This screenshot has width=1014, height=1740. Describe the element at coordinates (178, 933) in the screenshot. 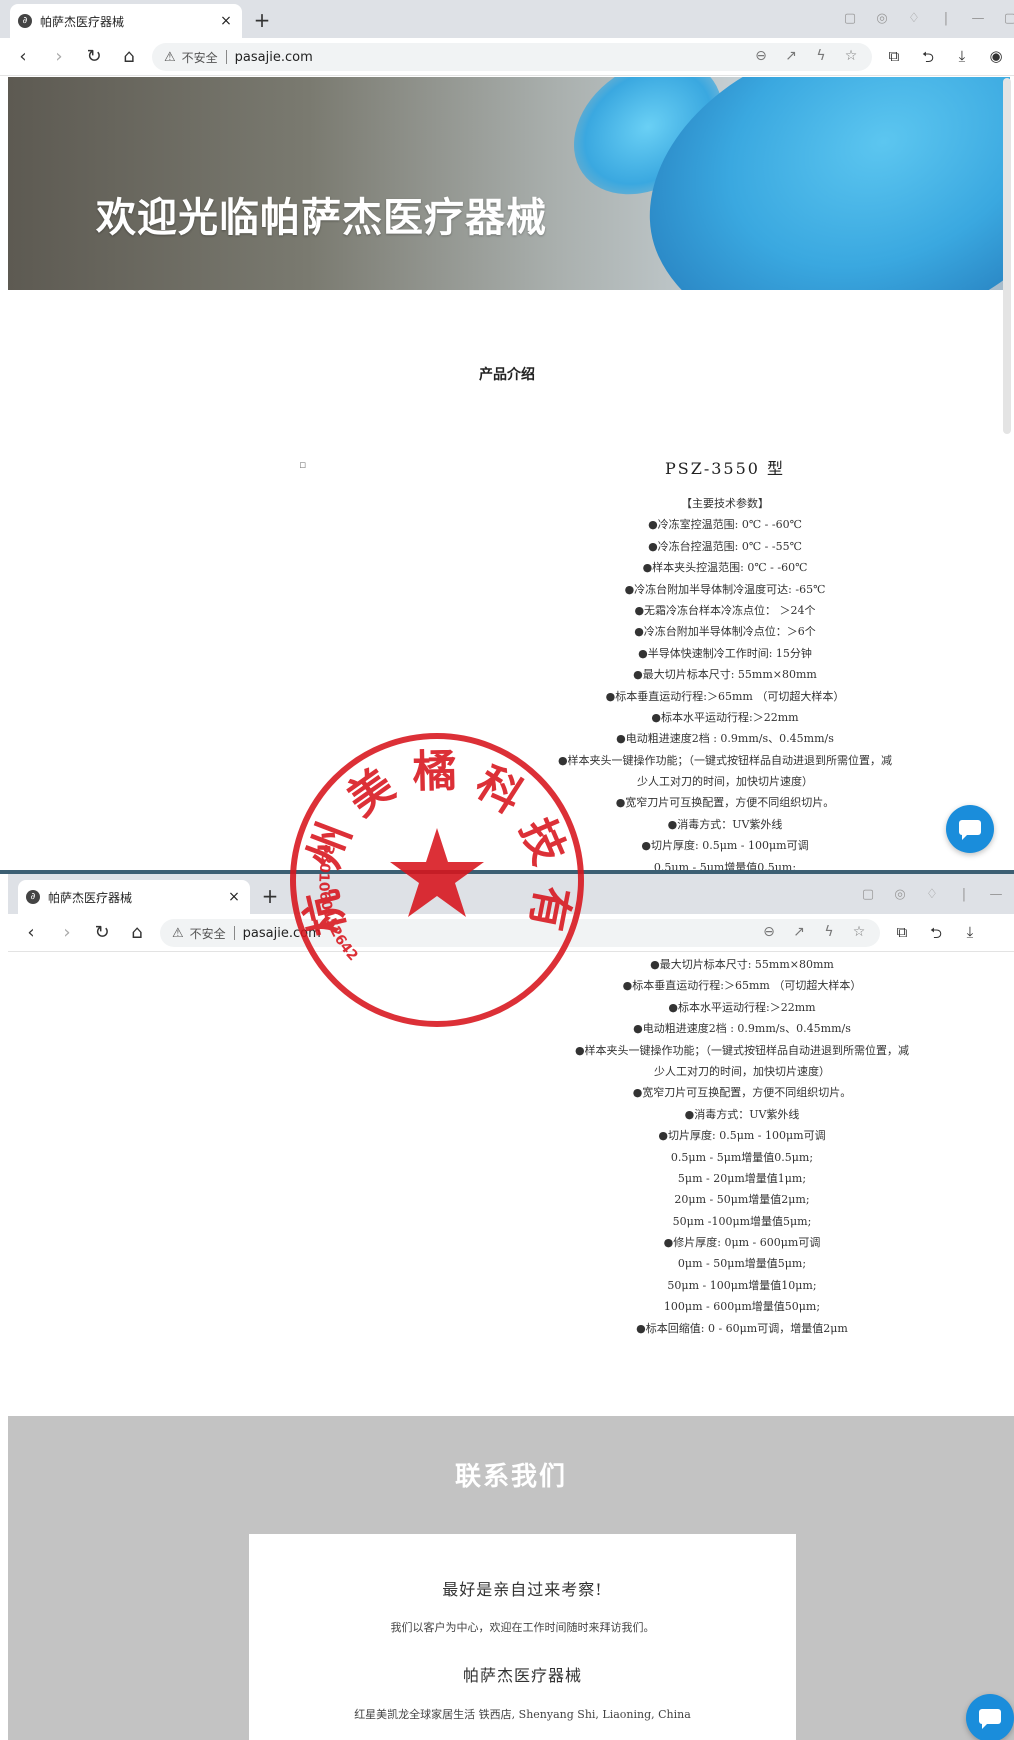

I see `warning-icon: ⚠` at that location.